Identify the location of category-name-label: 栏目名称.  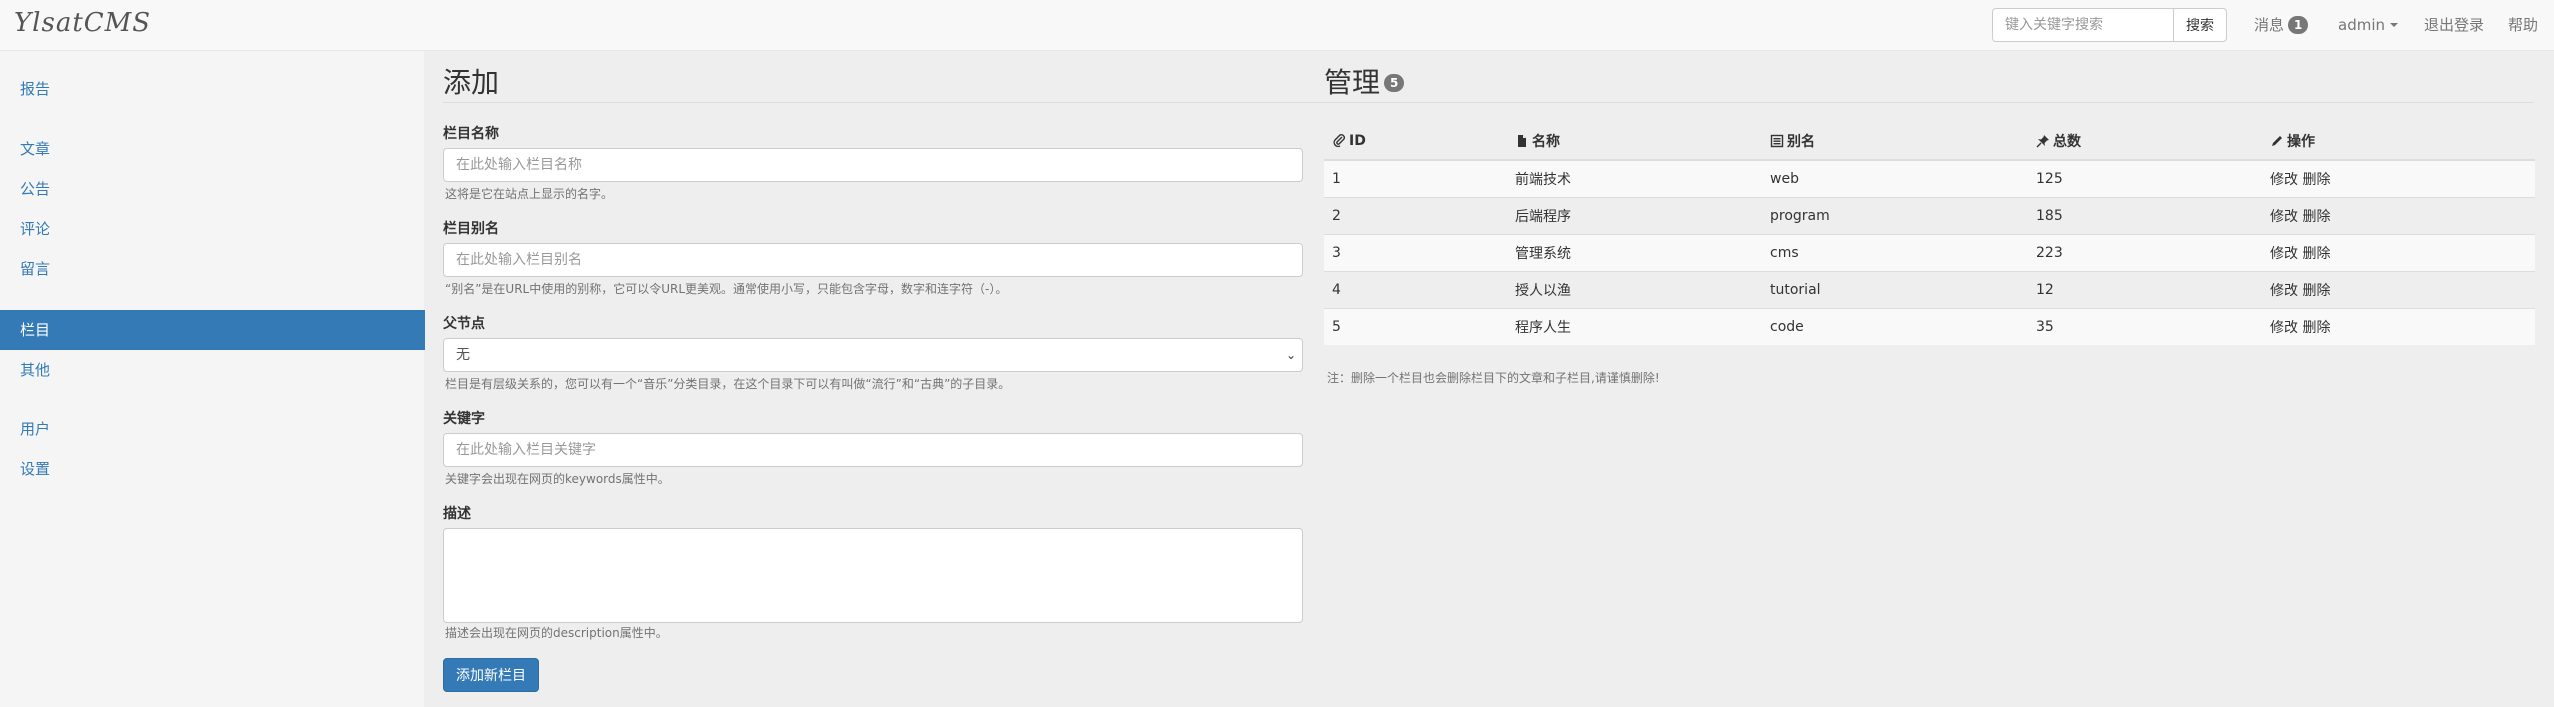
(471, 134).